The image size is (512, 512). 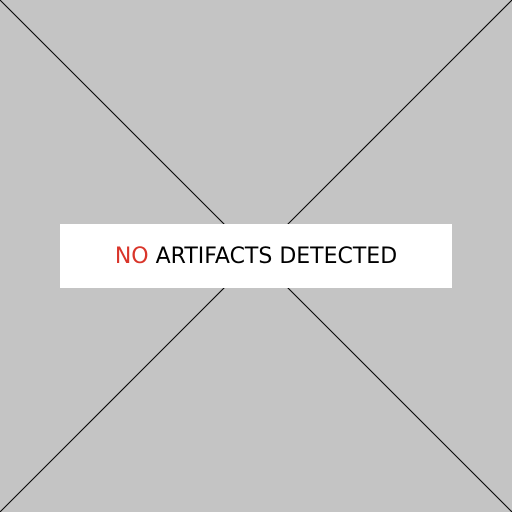 I want to click on status-message: NO ARTIFACTS DETECTED, so click(x=256, y=256).